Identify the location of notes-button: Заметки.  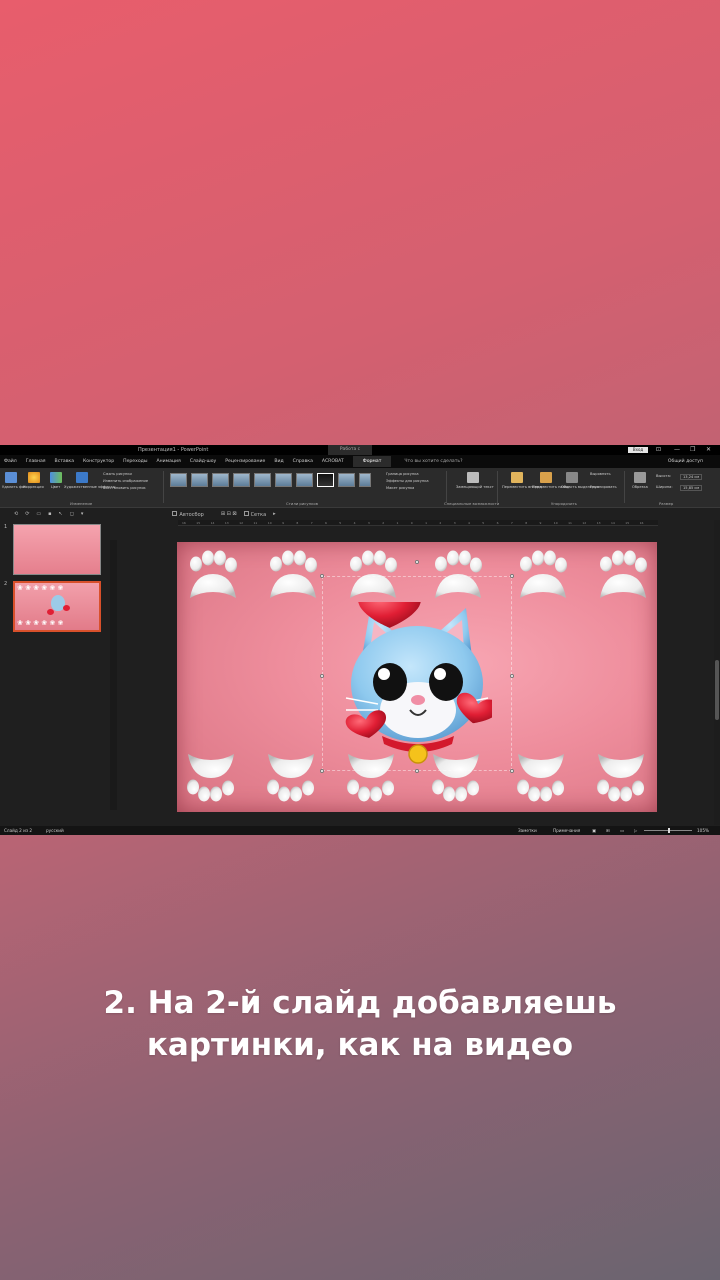
(527, 830).